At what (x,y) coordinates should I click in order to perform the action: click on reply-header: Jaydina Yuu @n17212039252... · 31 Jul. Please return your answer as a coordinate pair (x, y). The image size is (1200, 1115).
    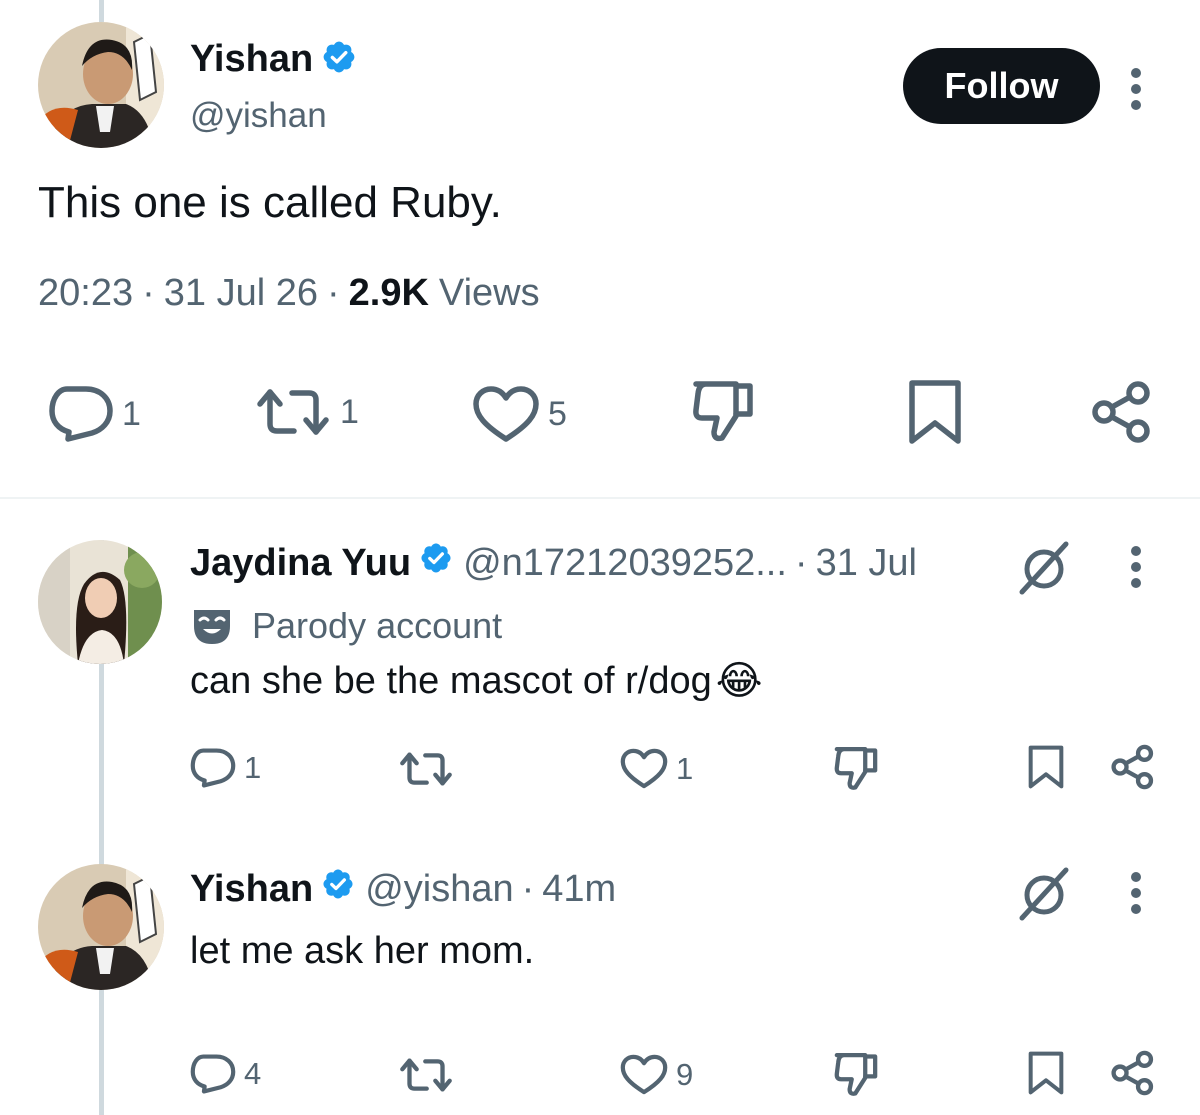
    Looking at the image, I should click on (553, 563).